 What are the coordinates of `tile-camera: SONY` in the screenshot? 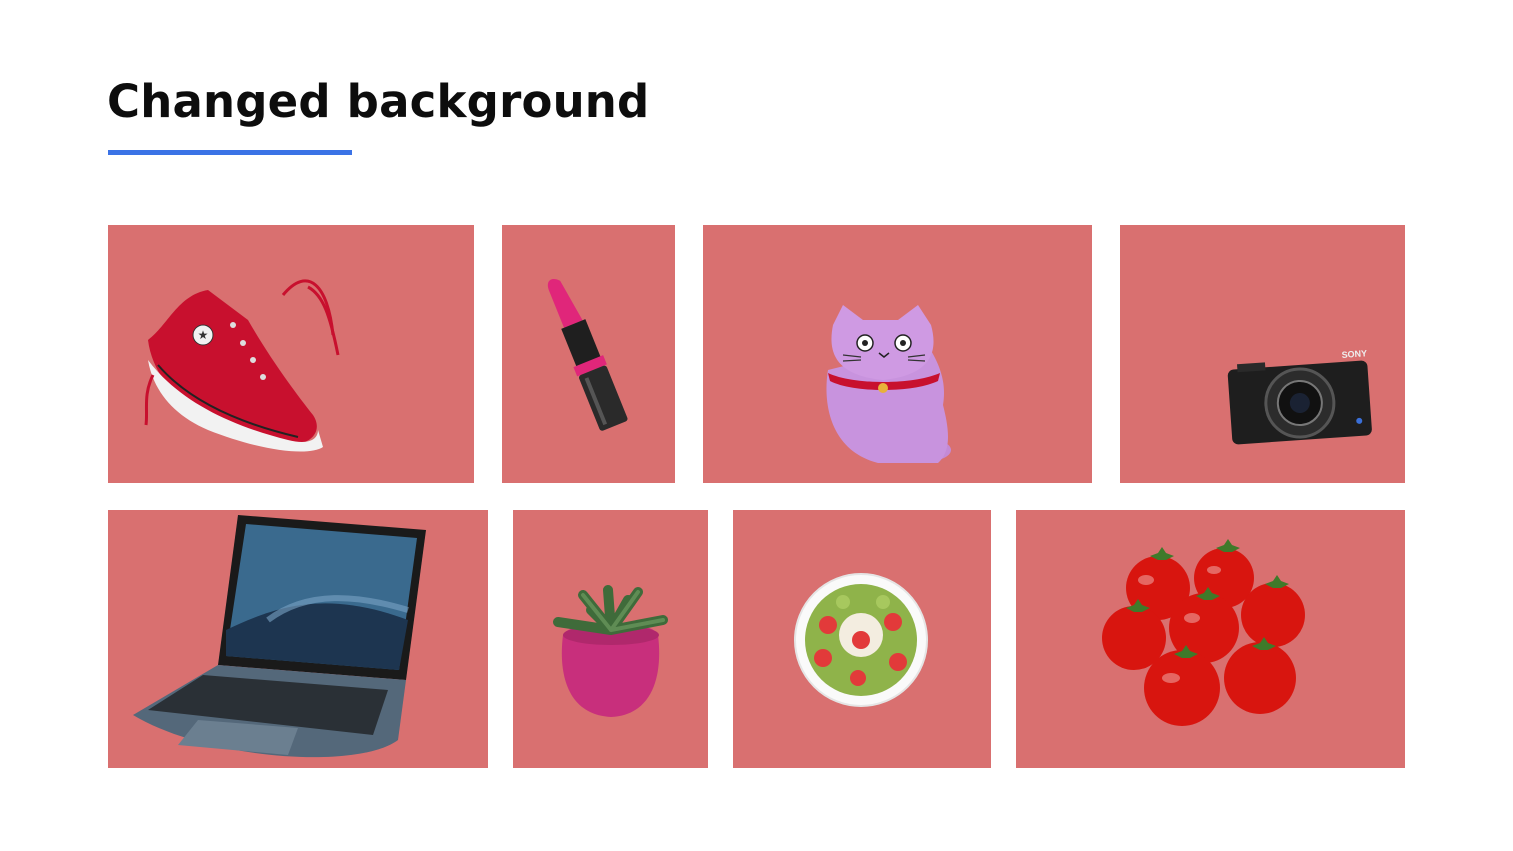 It's located at (1262, 354).